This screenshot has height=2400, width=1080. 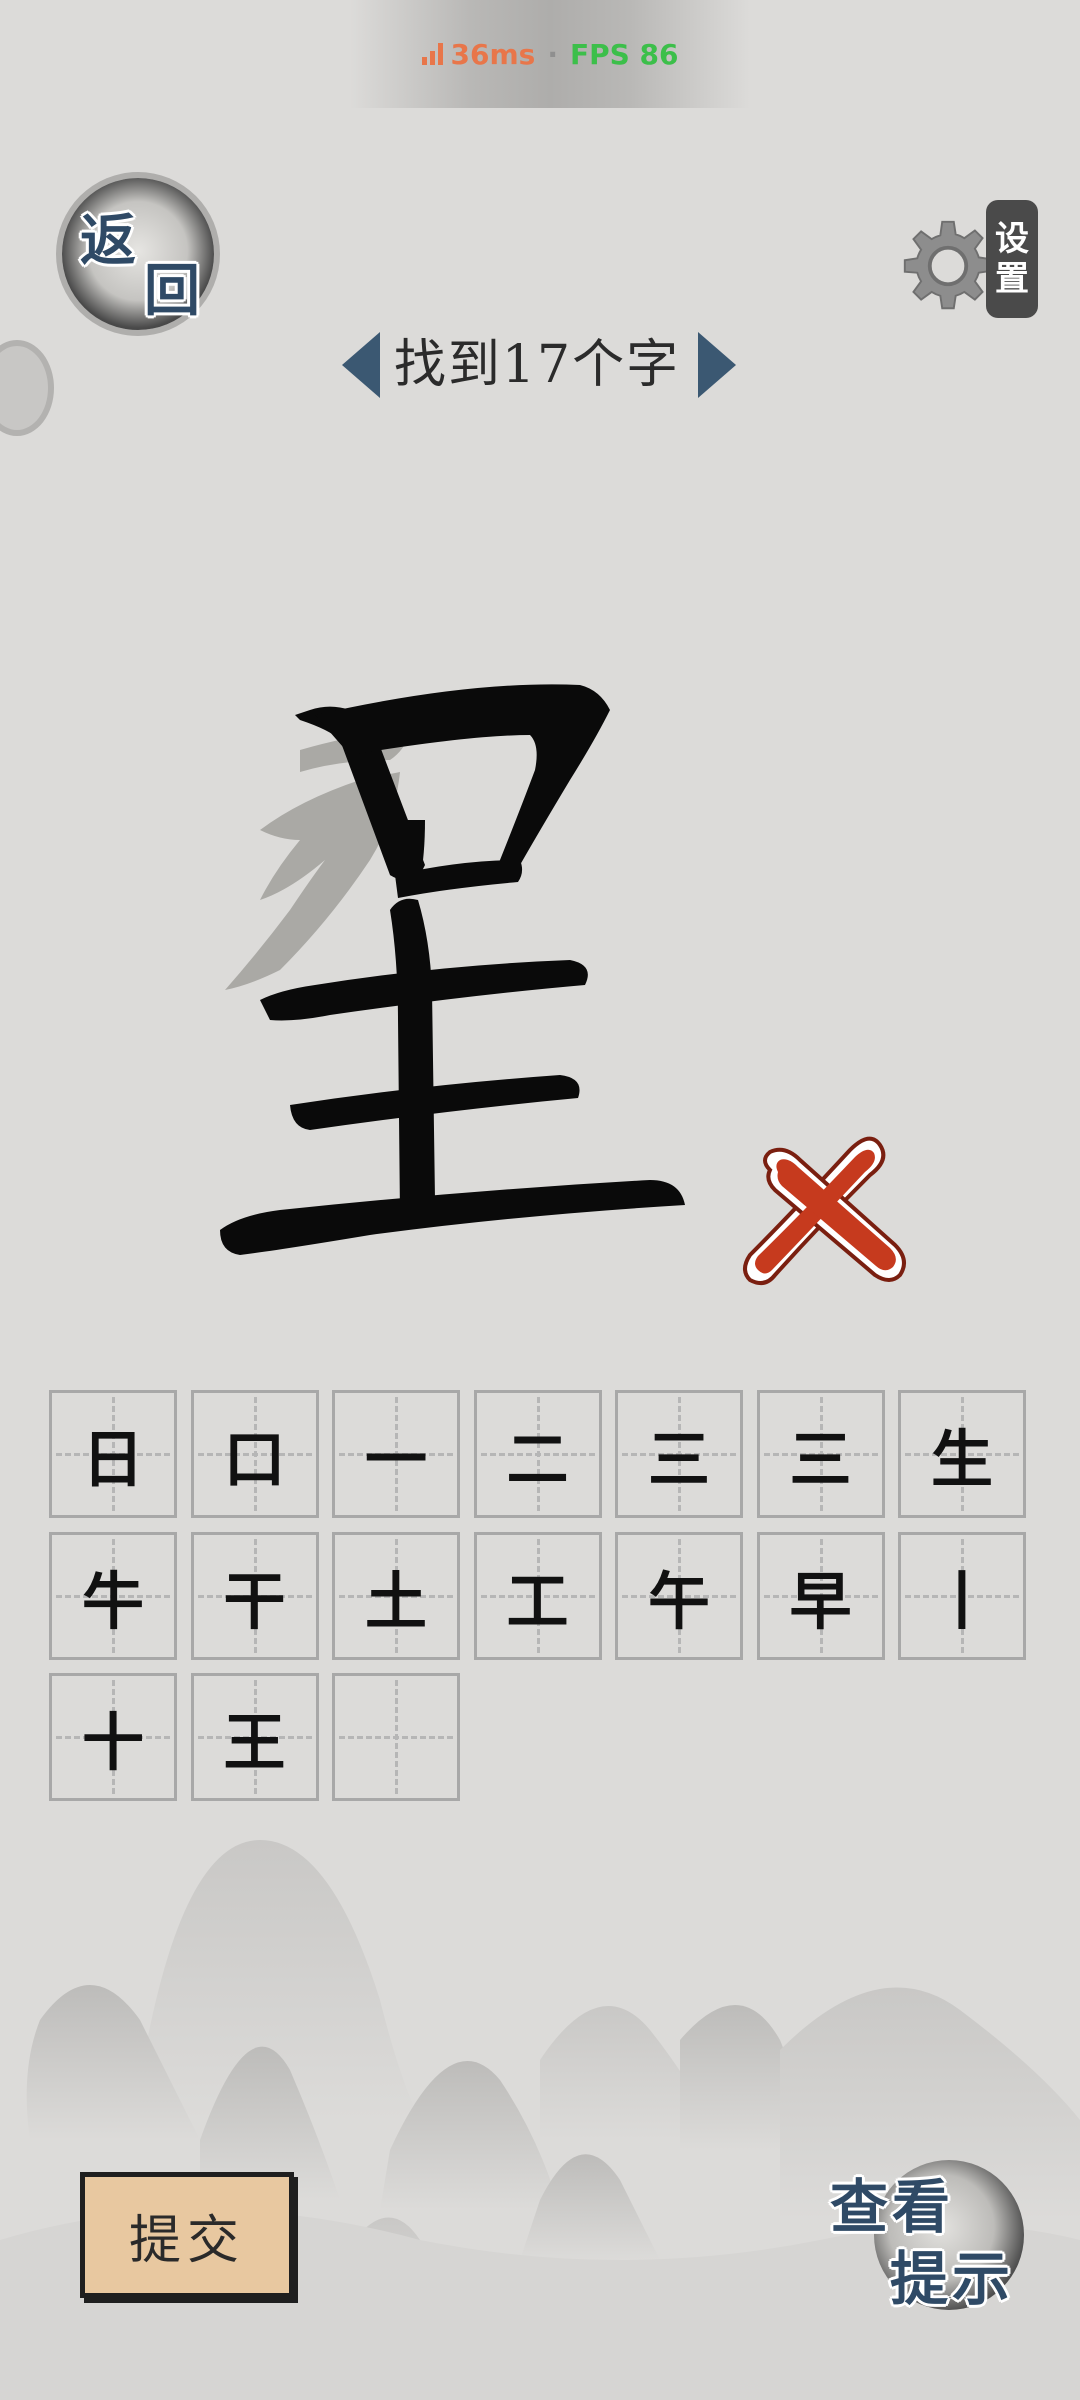 What do you see at coordinates (824, 1211) in the screenshot?
I see `wrong-mark-icon` at bounding box center [824, 1211].